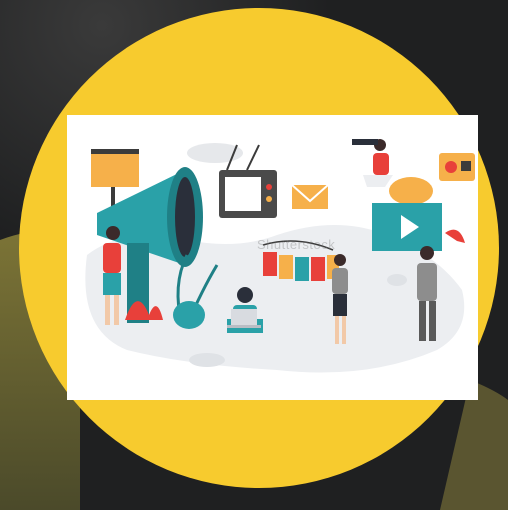 The image size is (508, 510). Describe the element at coordinates (457, 167) in the screenshot. I see `radio-icon` at that location.